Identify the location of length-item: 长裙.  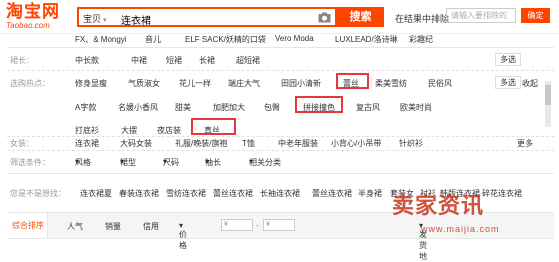
(207, 60).